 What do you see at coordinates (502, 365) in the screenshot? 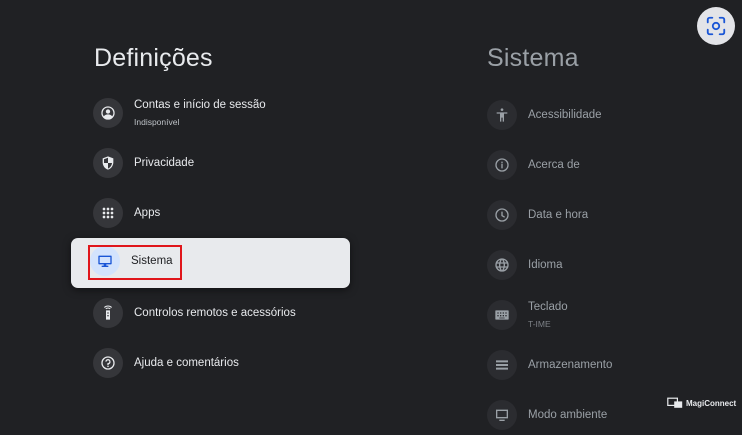
I see `storage-icon` at bounding box center [502, 365].